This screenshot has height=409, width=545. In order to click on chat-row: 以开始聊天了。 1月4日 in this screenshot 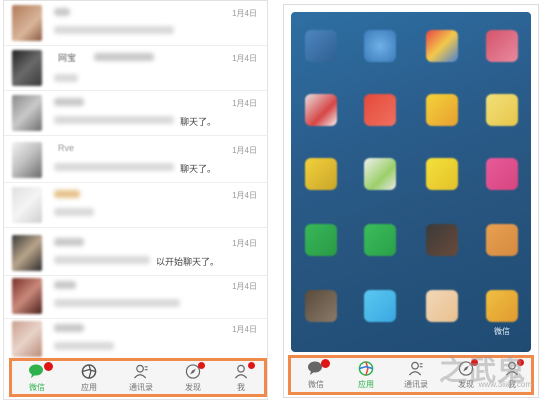, I will do `click(135, 253)`.